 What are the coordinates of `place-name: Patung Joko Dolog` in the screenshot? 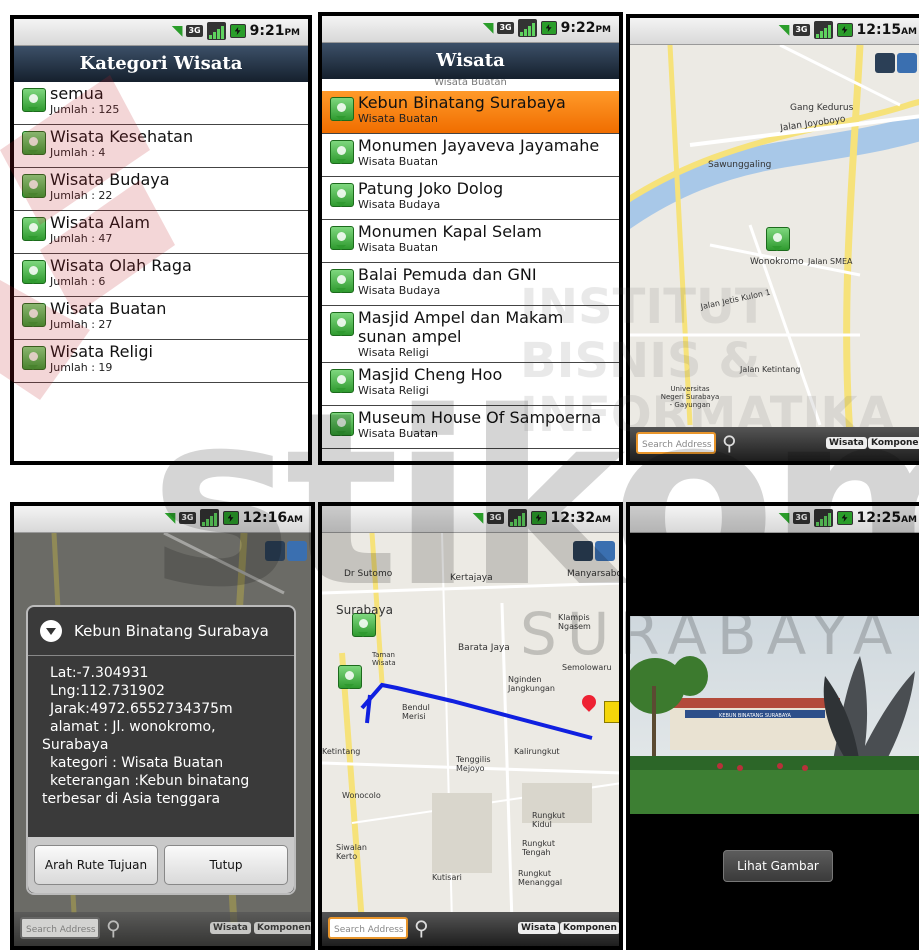 It's located at (431, 188).